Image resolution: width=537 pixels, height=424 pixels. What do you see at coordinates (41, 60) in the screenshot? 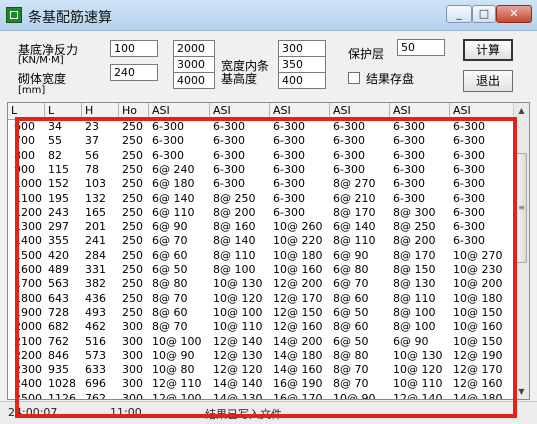
I see `pressure-unit: [KN/M·M]` at bounding box center [41, 60].